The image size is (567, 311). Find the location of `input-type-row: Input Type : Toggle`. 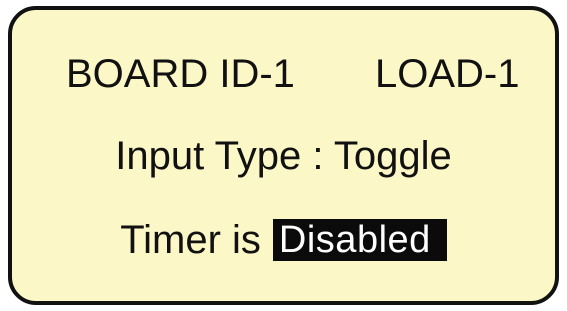

input-type-row: Input Type : Toggle is located at coordinates (283, 156).